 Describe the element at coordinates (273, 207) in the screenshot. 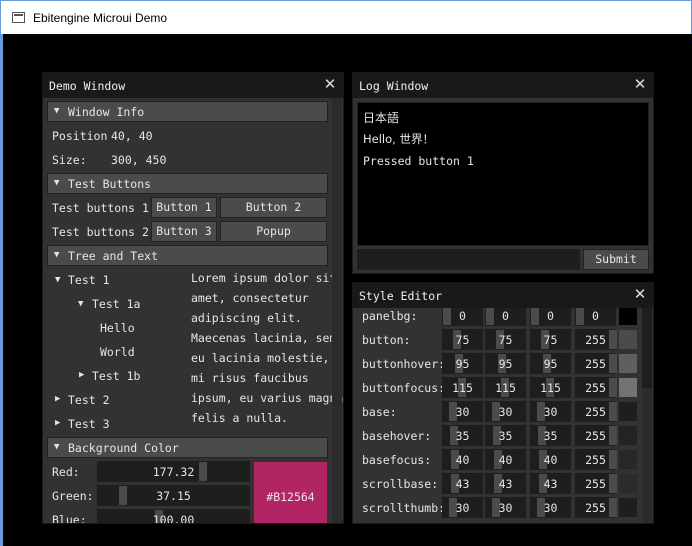

I see `button-2: Button 2` at that location.